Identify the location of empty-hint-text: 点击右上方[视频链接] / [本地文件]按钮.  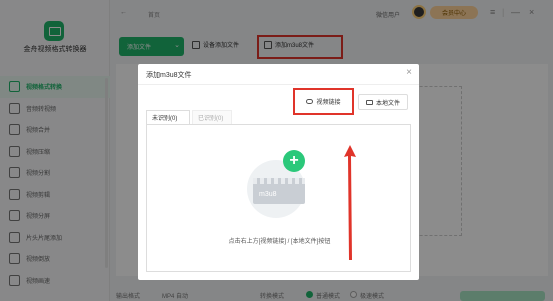
(279, 242).